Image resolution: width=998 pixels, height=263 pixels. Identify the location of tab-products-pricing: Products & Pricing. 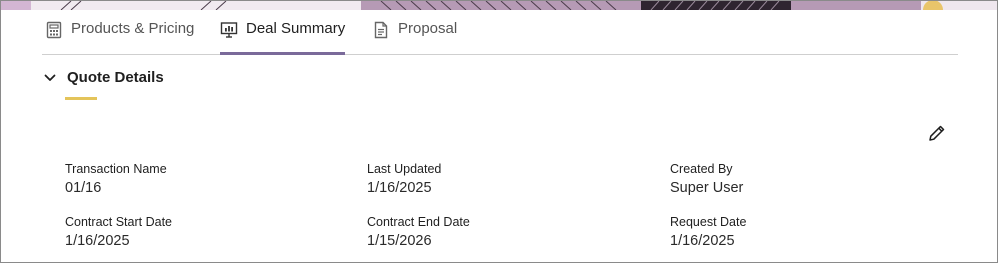
(119, 37).